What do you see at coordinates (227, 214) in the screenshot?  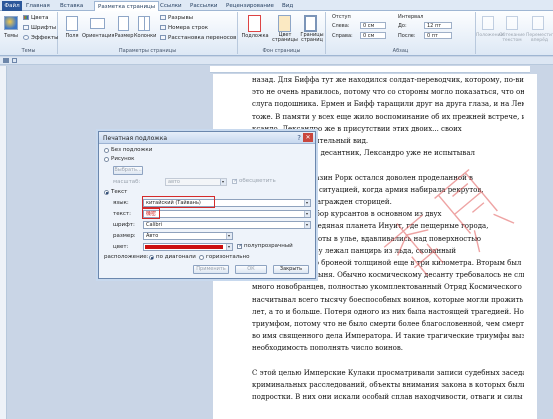 I see `text-select: 機密` at bounding box center [227, 214].